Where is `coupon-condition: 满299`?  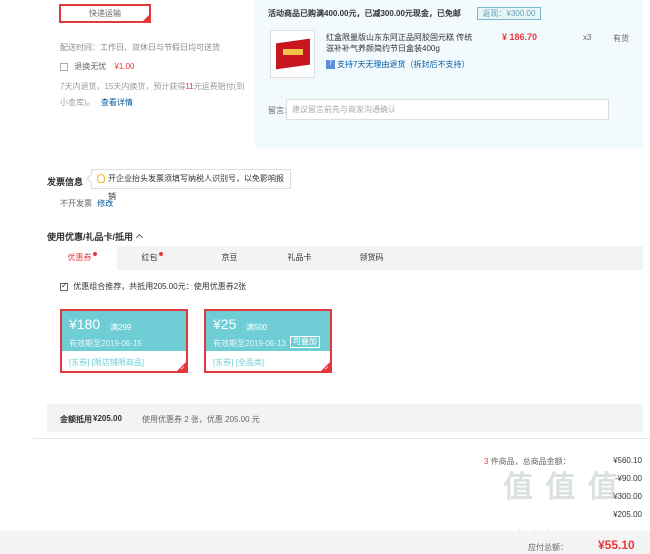
coupon-condition: 满299 is located at coordinates (121, 327).